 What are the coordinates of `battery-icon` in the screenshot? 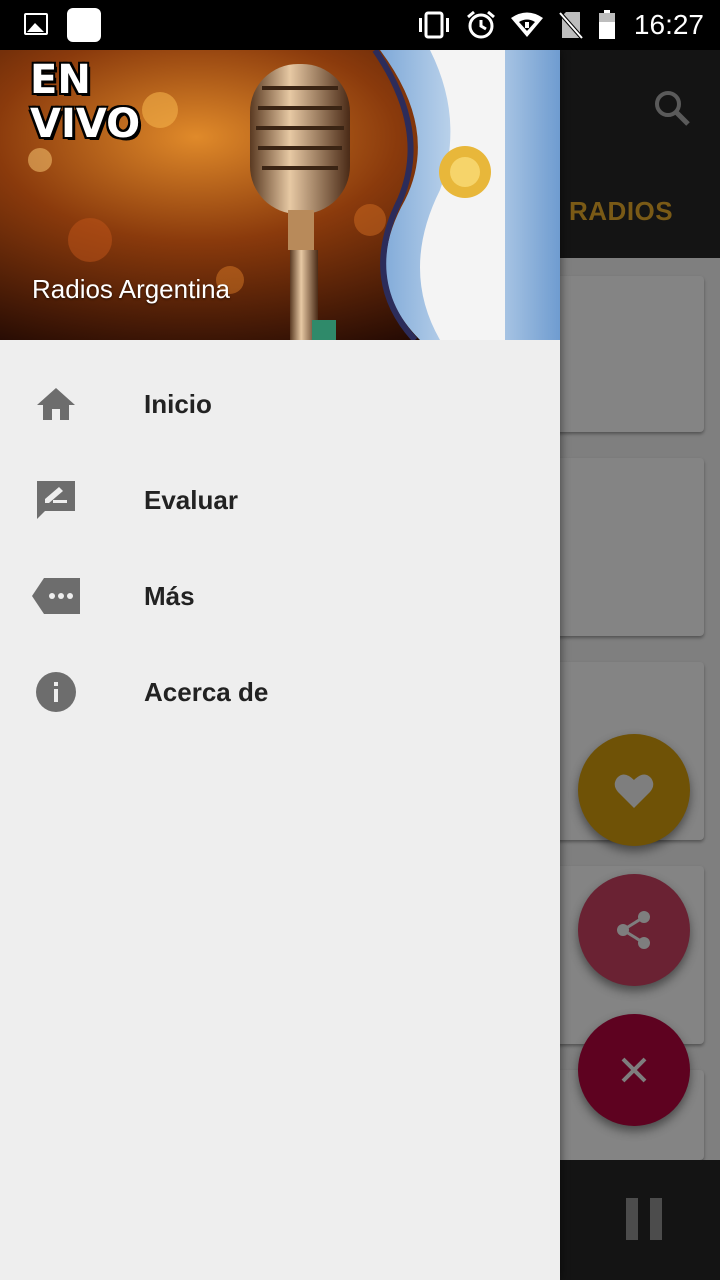 It's located at (606, 24).